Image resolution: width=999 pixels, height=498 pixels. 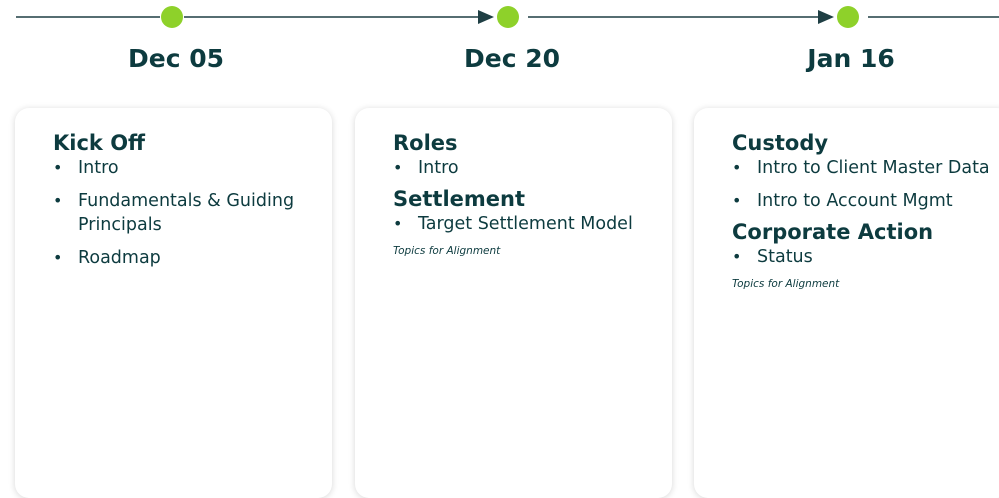 What do you see at coordinates (119, 258) in the screenshot?
I see `list-item-text: Roadmap` at bounding box center [119, 258].